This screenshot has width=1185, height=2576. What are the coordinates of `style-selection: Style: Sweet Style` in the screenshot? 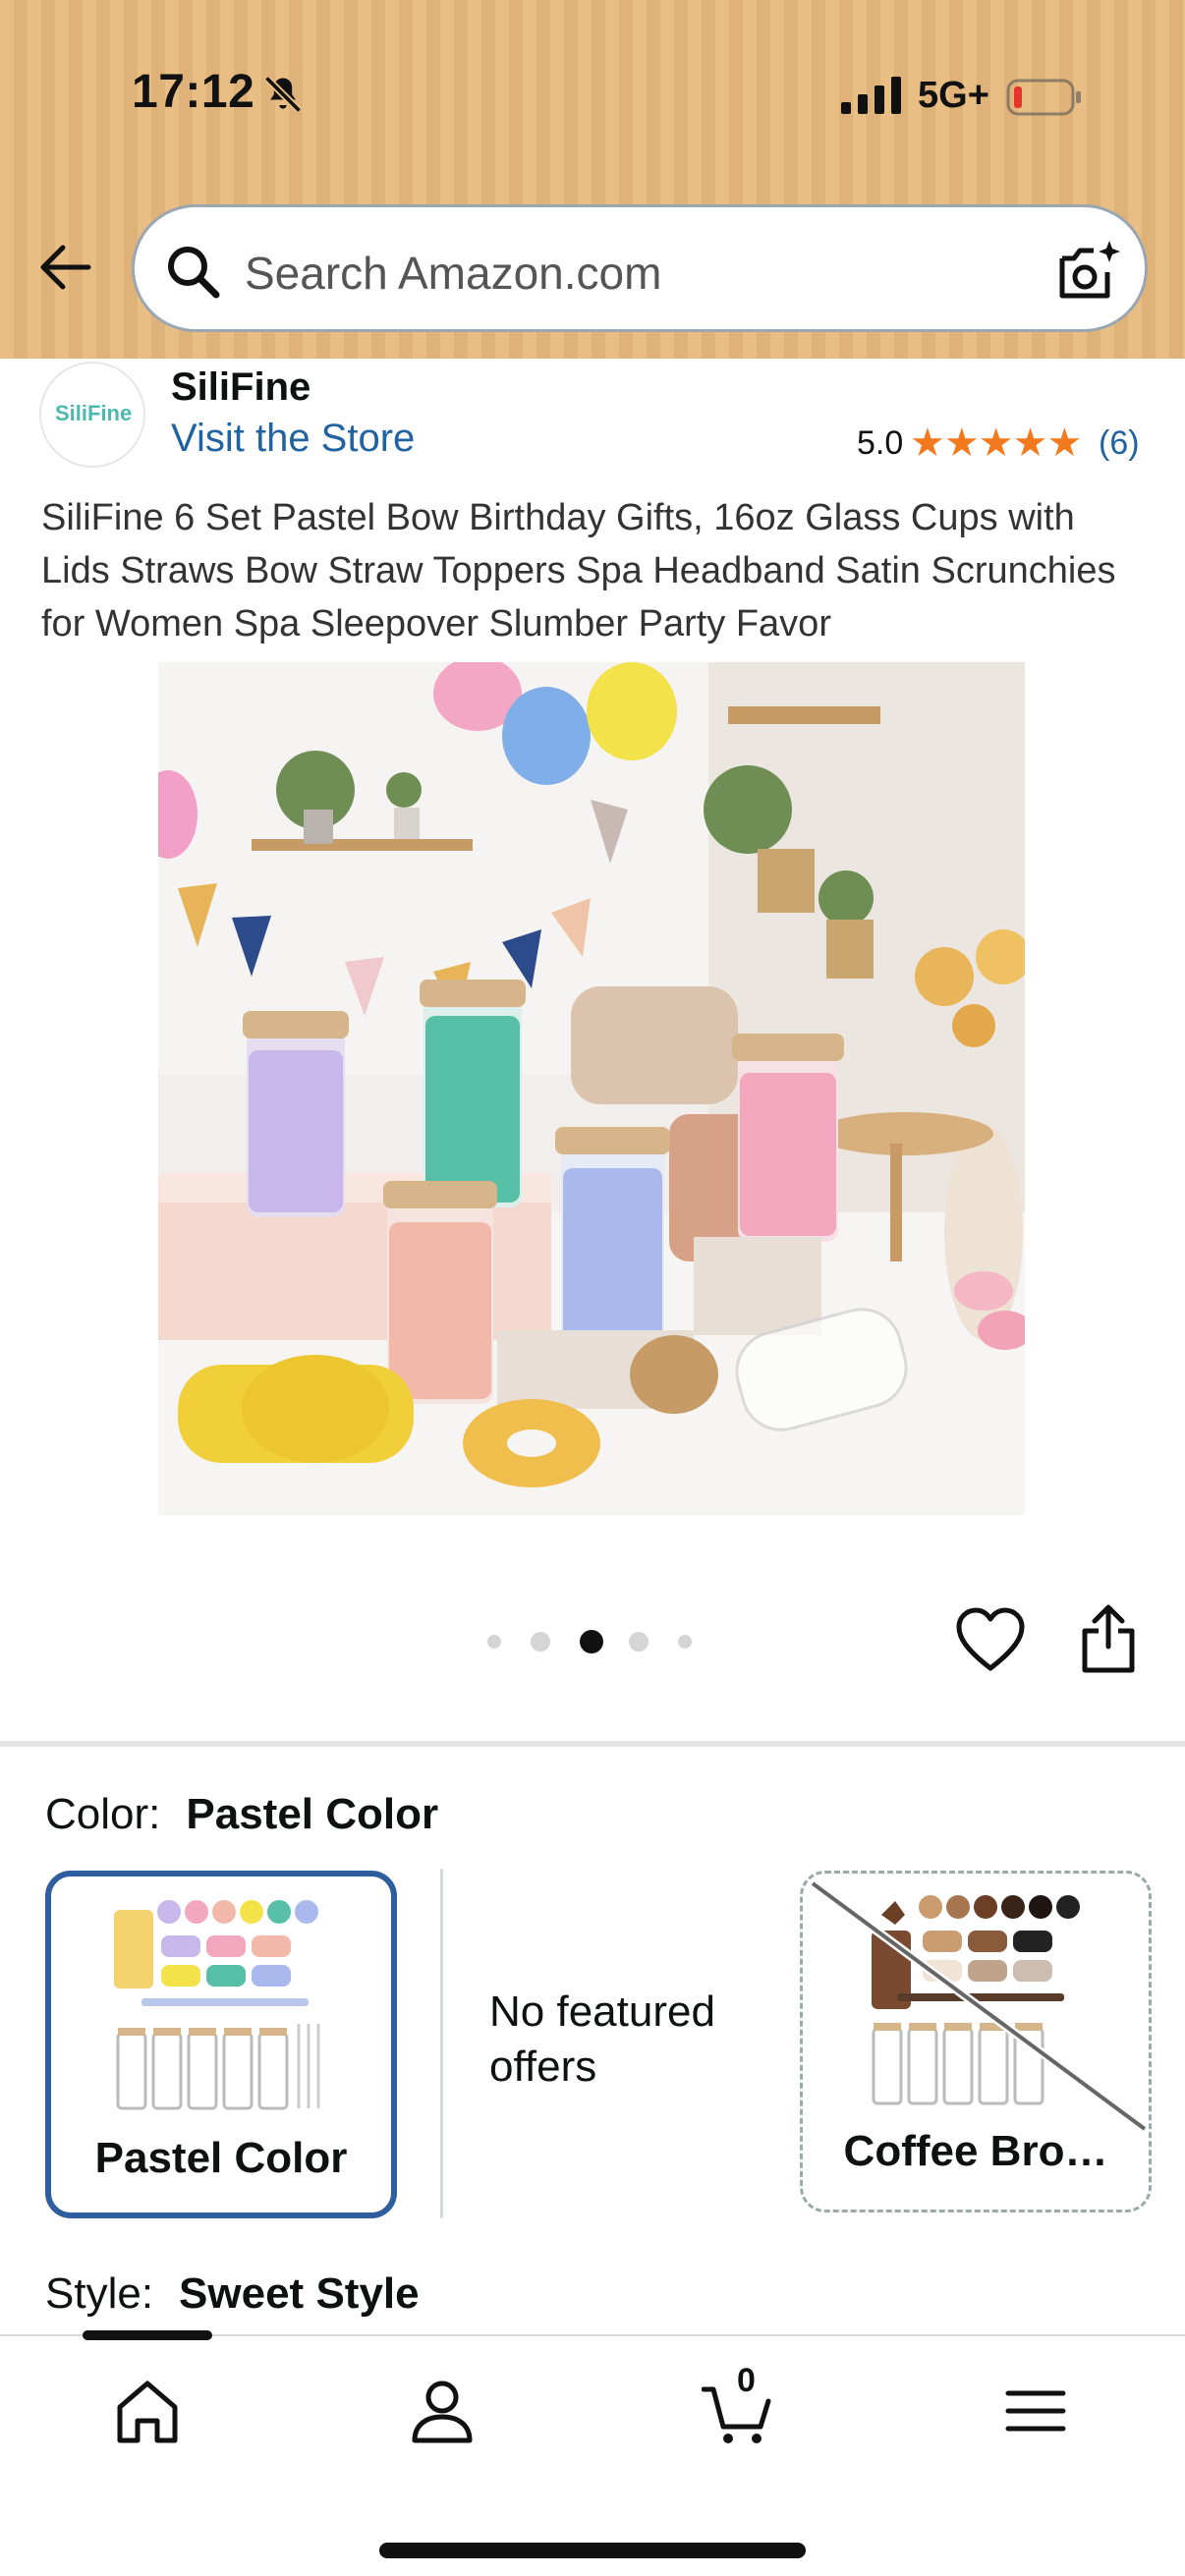 It's located at (232, 2294).